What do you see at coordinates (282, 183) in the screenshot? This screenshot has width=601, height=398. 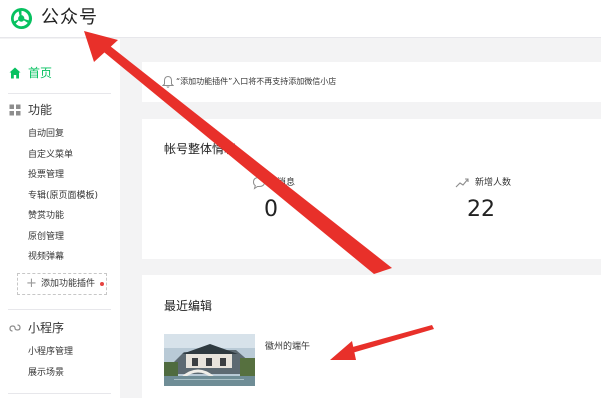 I see `stat-new-messages-label: 新消息` at bounding box center [282, 183].